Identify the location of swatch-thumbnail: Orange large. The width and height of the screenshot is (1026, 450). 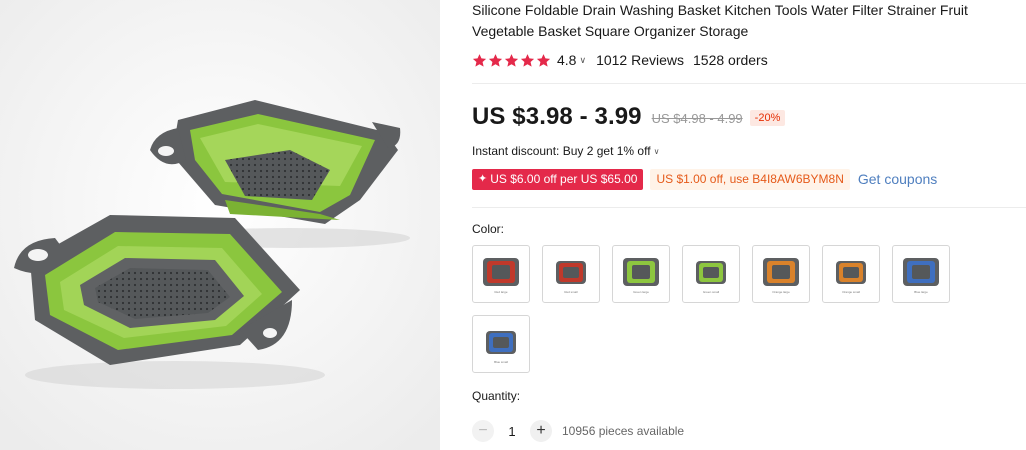
(781, 276).